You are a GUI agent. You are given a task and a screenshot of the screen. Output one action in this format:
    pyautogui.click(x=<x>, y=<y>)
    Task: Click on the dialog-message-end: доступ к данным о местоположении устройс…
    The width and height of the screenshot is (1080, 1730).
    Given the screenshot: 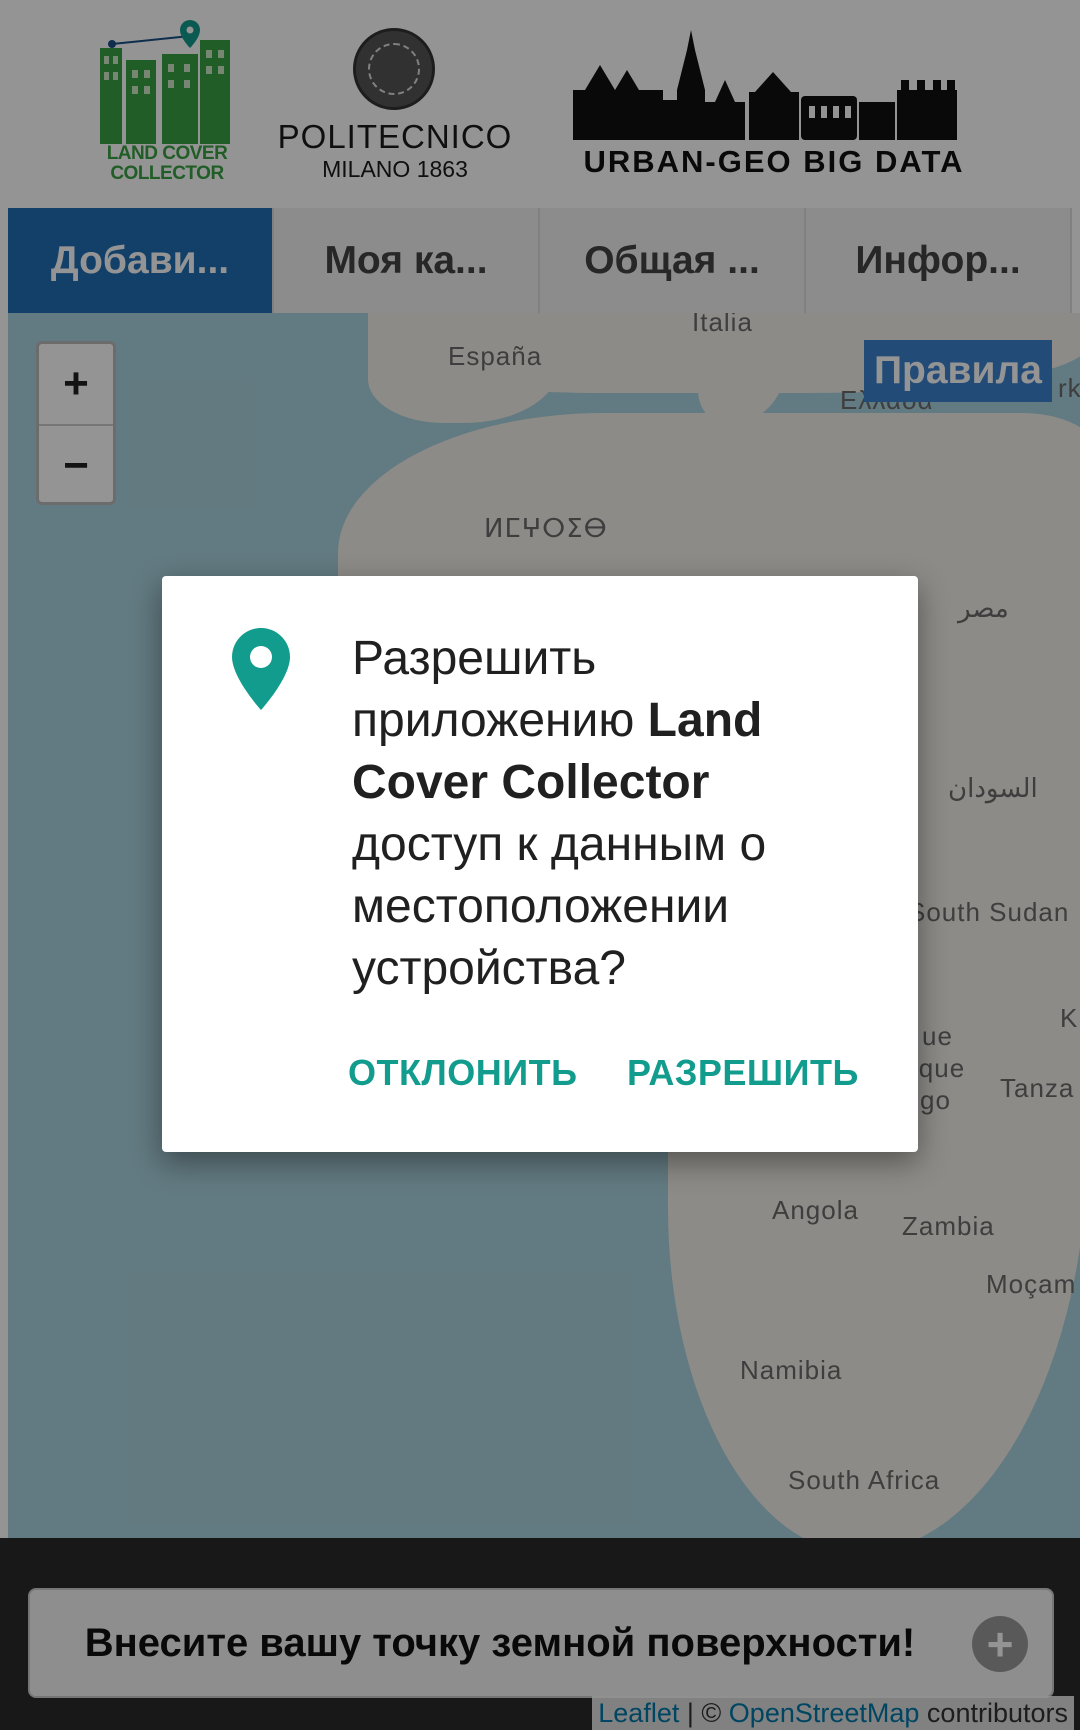 What is the action you would take?
    pyautogui.click(x=559, y=906)
    